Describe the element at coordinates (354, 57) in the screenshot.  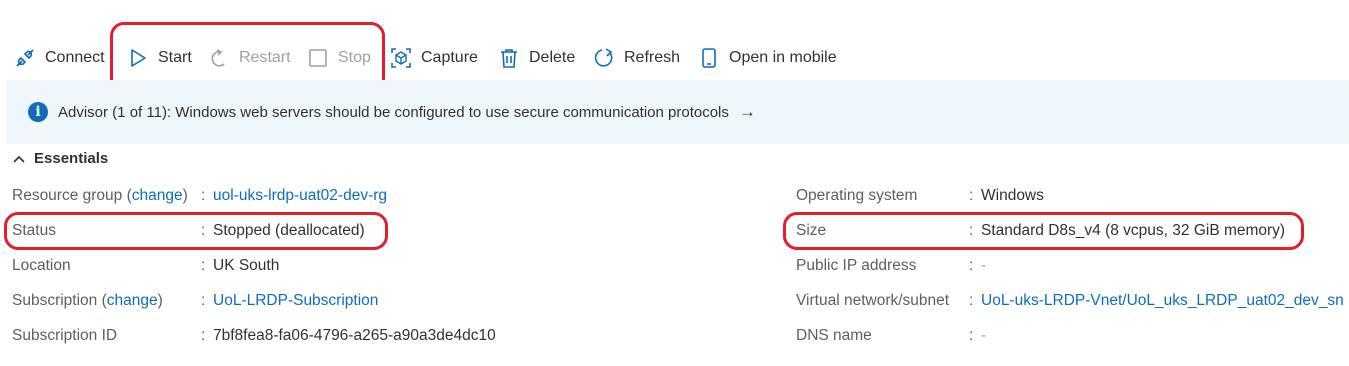
I see `stop-label: Stop` at that location.